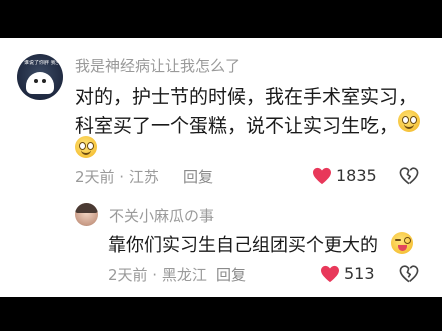 The height and width of the screenshot is (331, 442). I want to click on comment-text-line: 对的，护士节的时候，我在手术室实习，, so click(246, 97).